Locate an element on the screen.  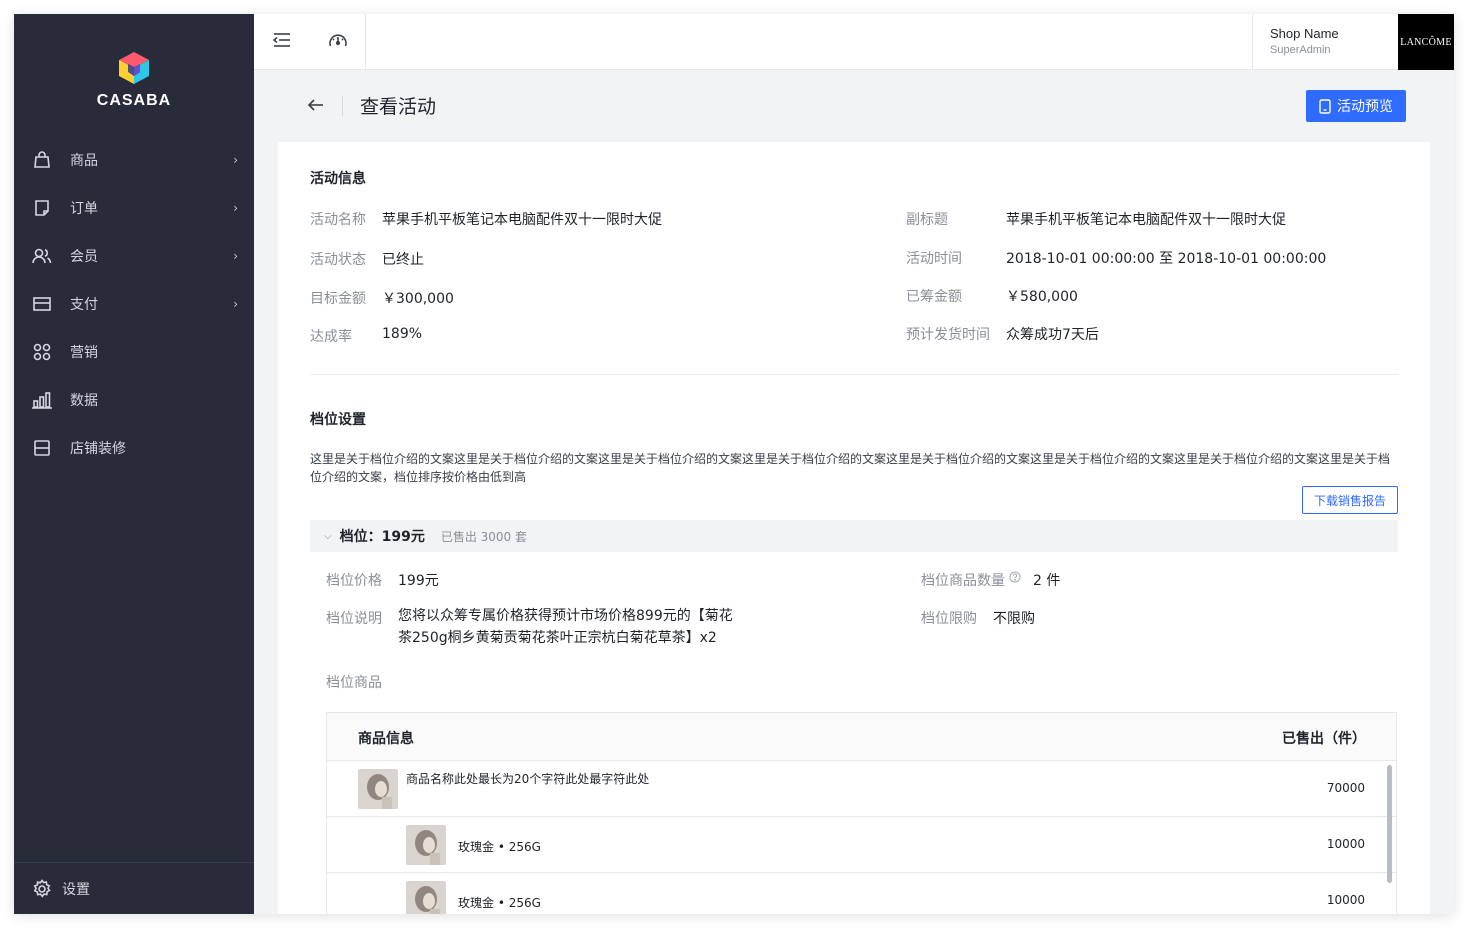
sidebar-item-orders: 订单 › is located at coordinates (134, 208).